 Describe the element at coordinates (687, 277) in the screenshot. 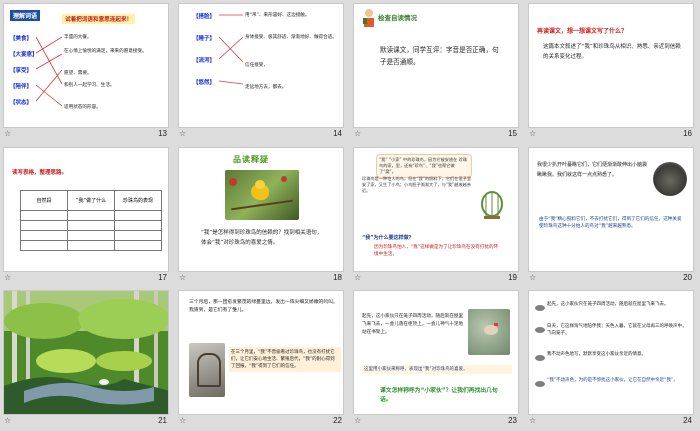

I see `slide-number: 20` at that location.